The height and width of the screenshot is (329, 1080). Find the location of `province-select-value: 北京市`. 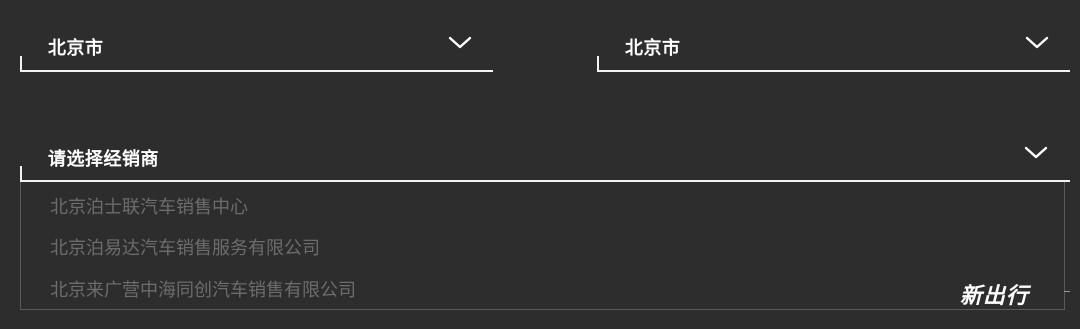

province-select-value: 北京市 is located at coordinates (76, 48).